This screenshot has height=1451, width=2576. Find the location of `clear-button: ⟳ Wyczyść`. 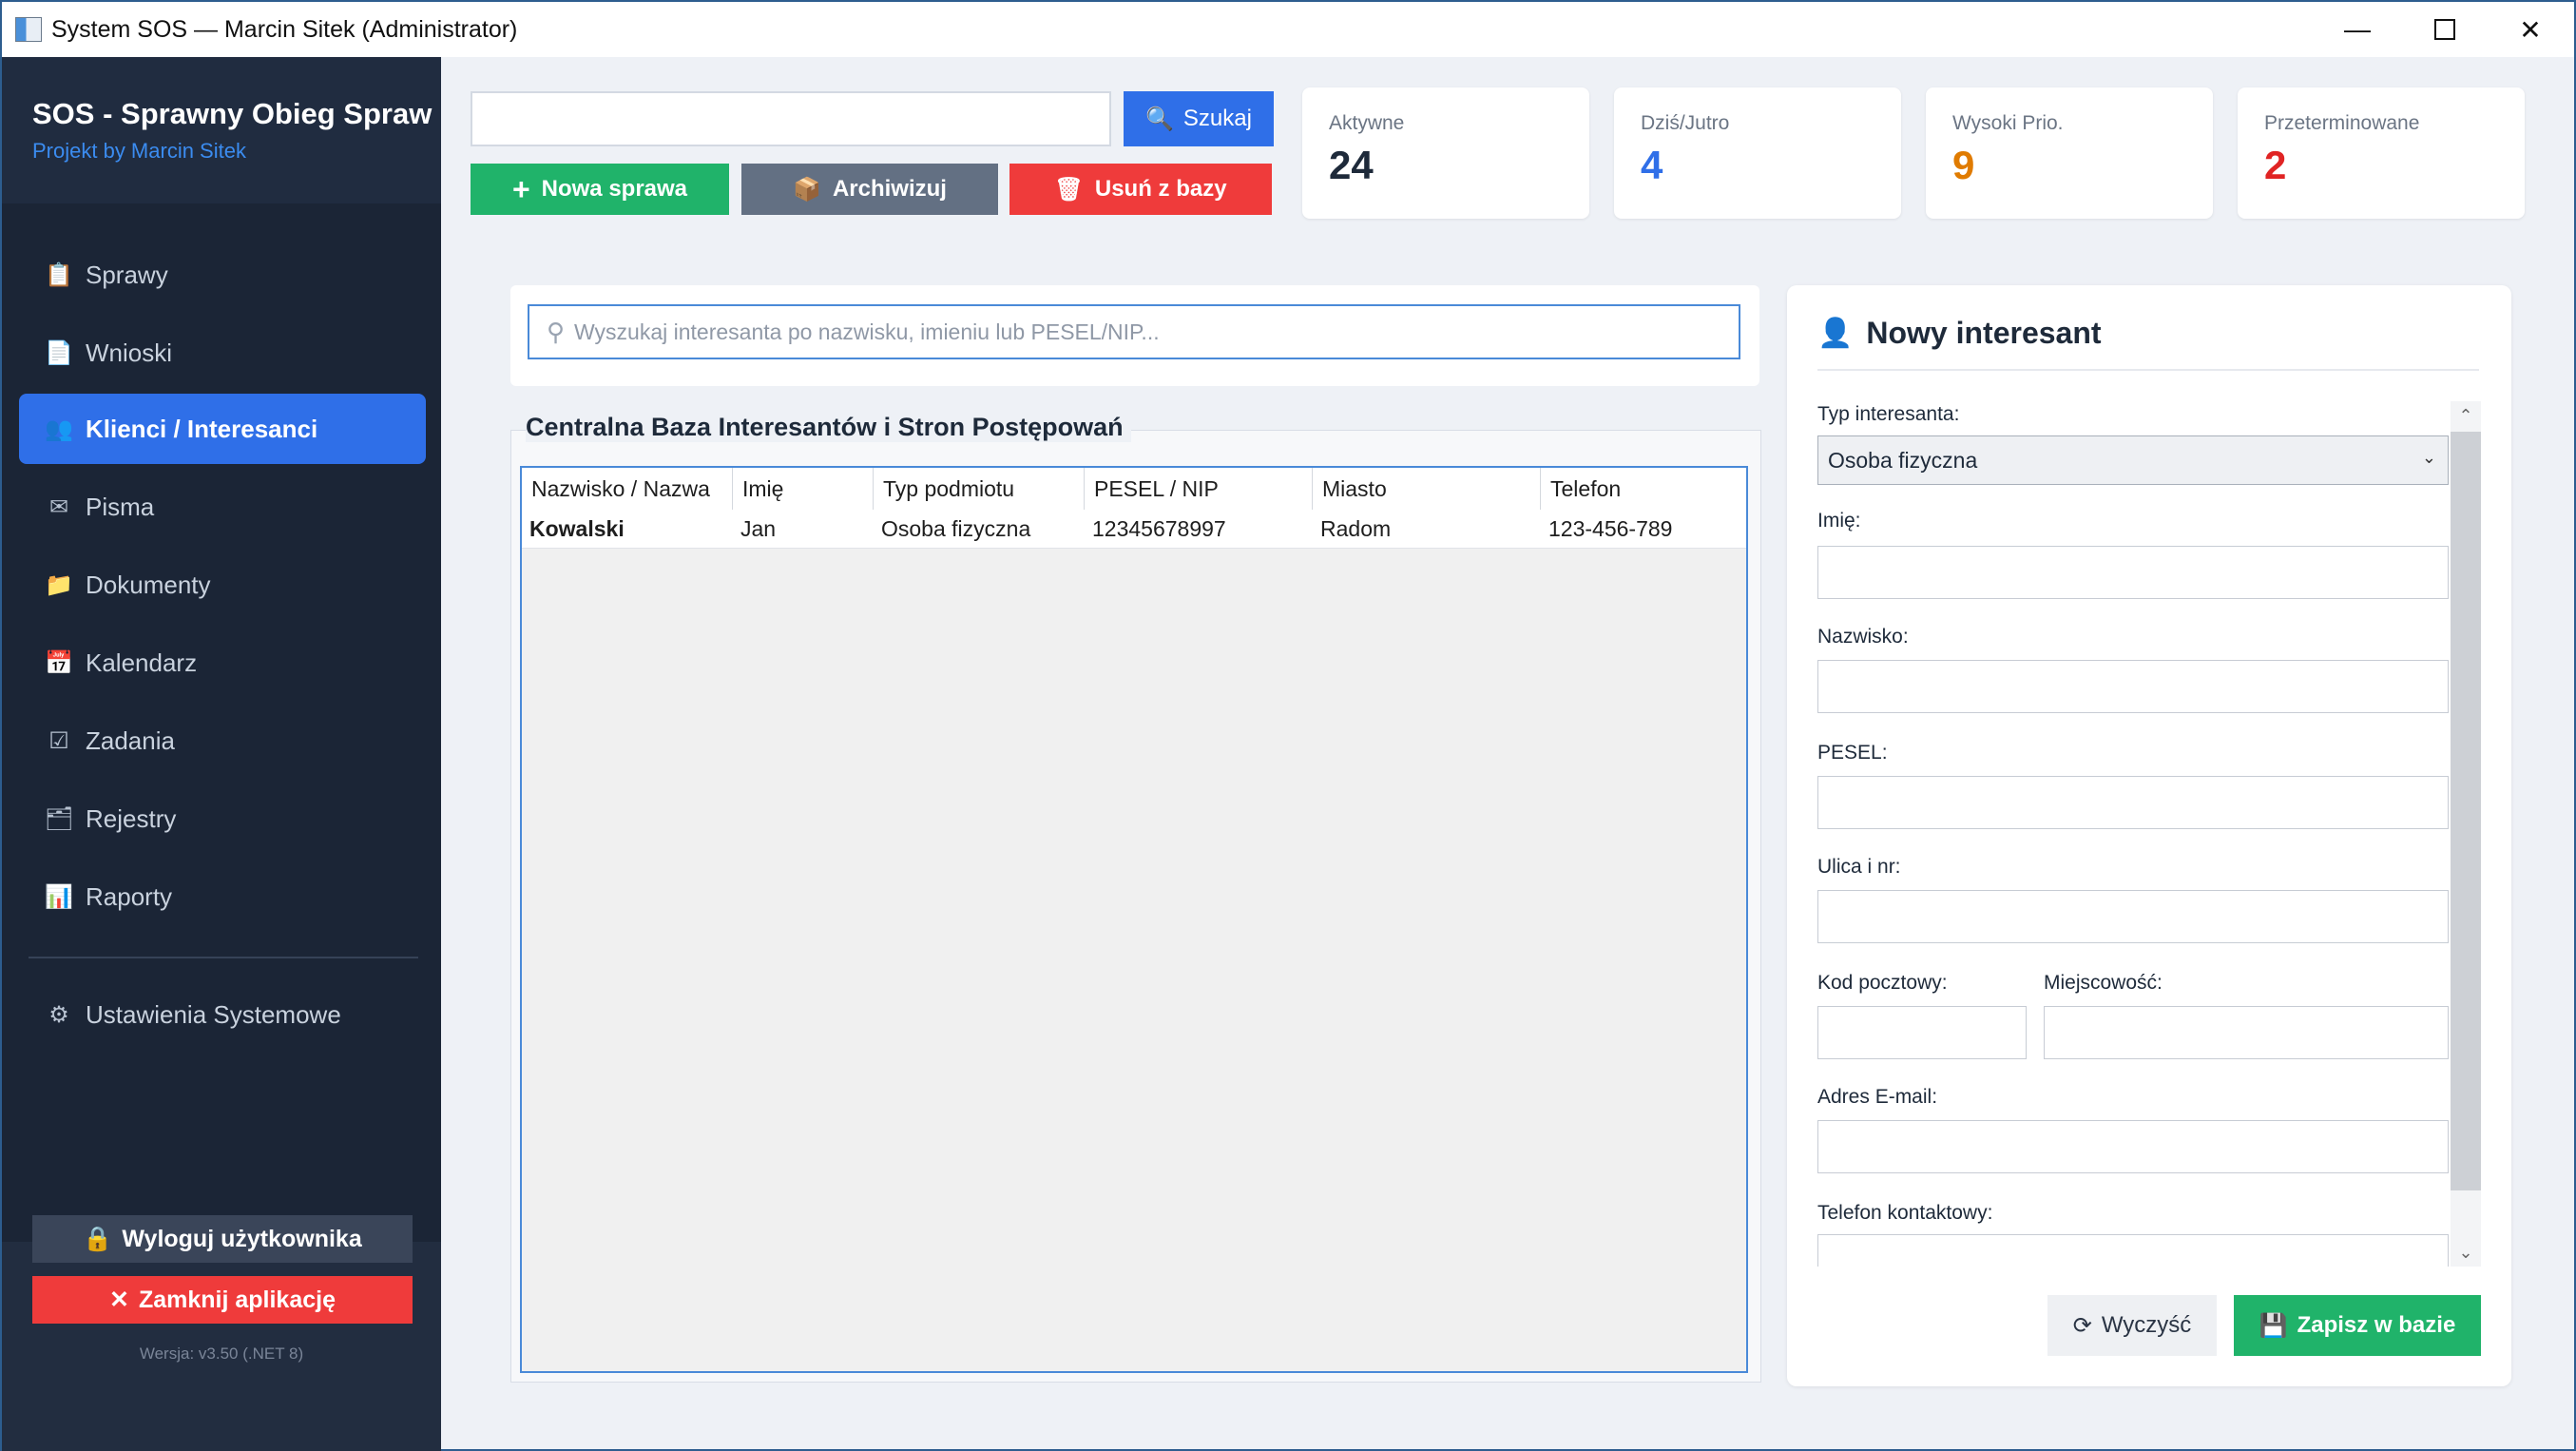

clear-button: ⟳ Wyczyść is located at coordinates (2132, 1325).